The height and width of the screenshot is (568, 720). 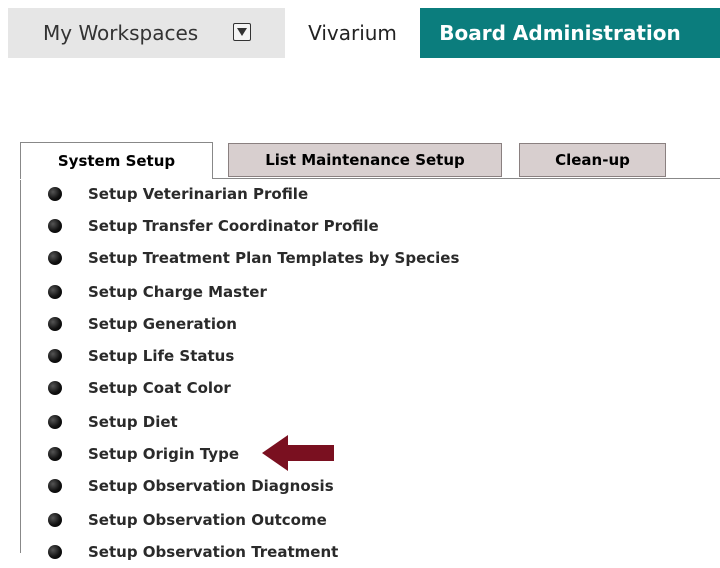 I want to click on tab-clean-up-label: Clean-up, so click(x=592, y=160).